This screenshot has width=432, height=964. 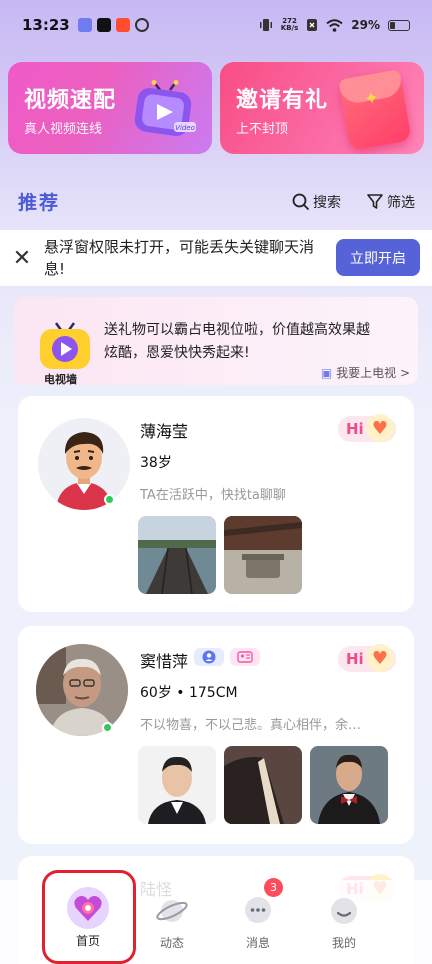 I want to click on id-card-badge, so click(x=245, y=657).